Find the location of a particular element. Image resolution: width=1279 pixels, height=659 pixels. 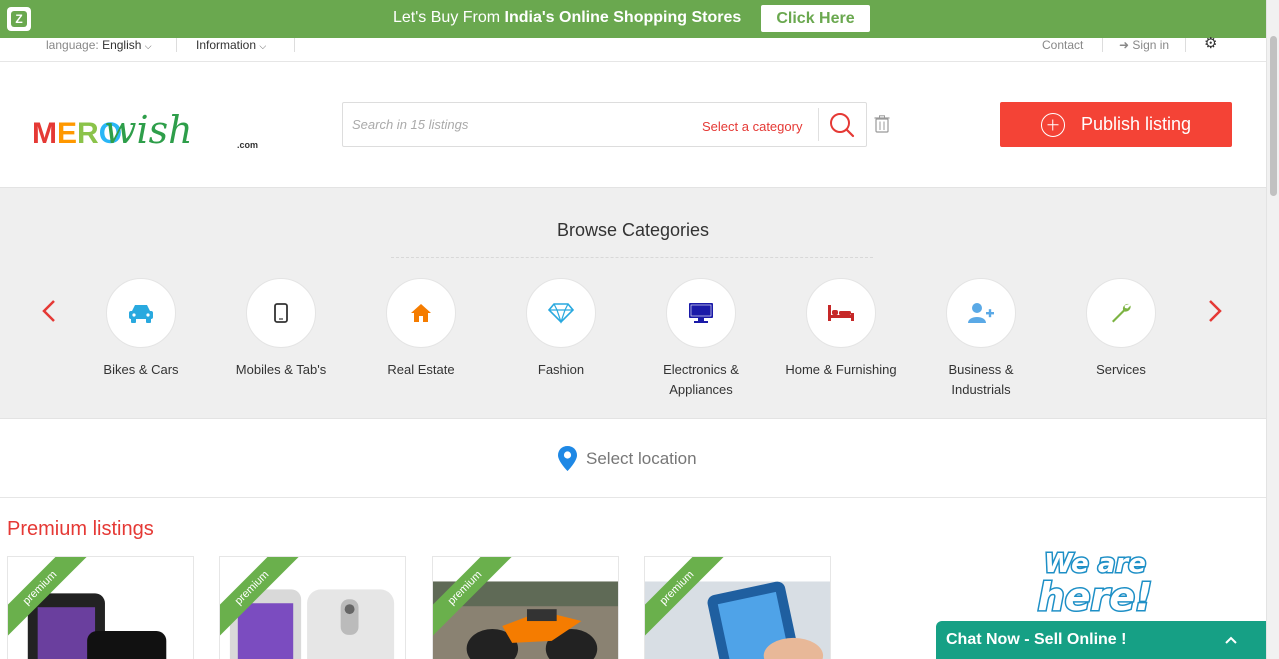

category-real-estate: Real Estate is located at coordinates (421, 329).